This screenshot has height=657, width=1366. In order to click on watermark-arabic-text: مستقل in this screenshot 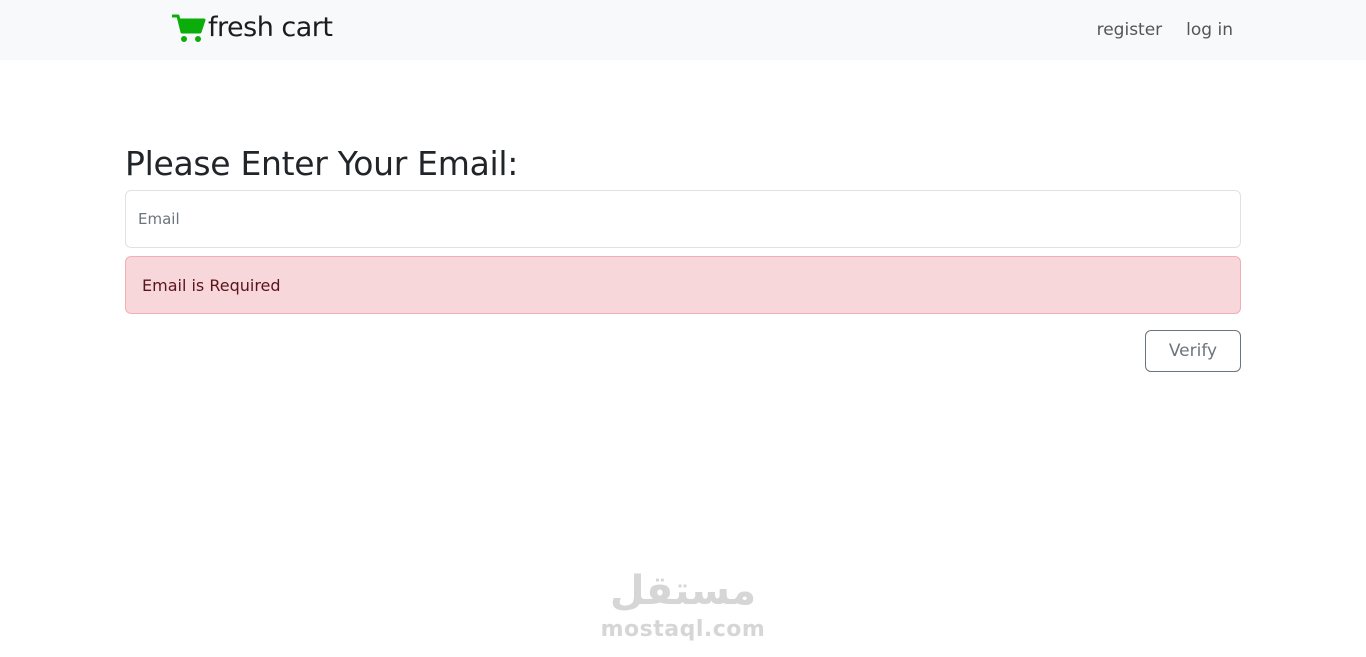, I will do `click(683, 591)`.